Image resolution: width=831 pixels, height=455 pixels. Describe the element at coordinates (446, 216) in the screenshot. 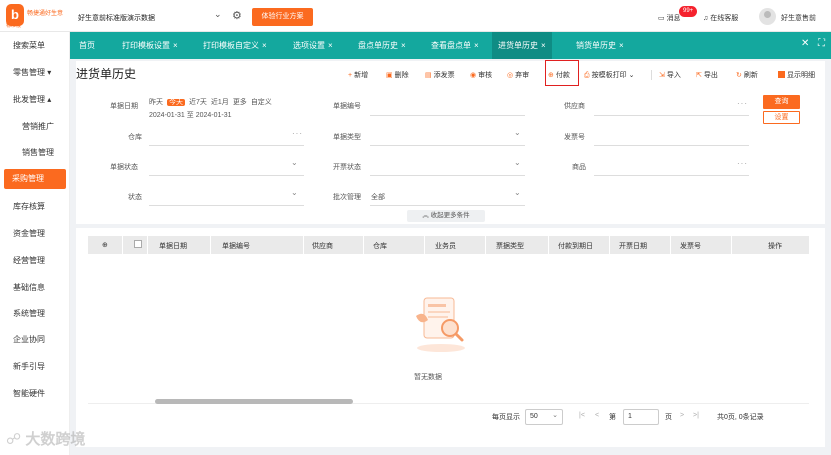

I see `collapse-filters-button: ︽ 收起更多条件` at that location.